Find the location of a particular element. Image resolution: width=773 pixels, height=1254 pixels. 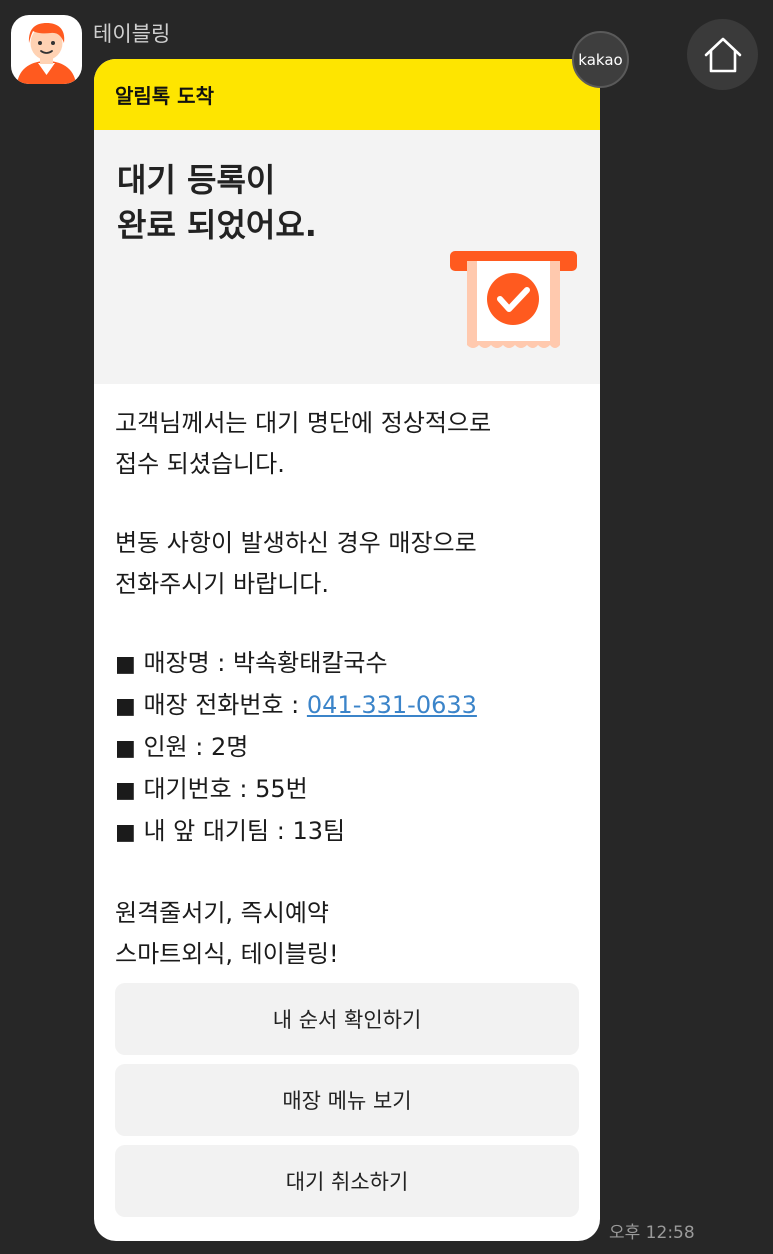

slogan-line-2: 스마트외식, 테이블링! is located at coordinates (227, 954).